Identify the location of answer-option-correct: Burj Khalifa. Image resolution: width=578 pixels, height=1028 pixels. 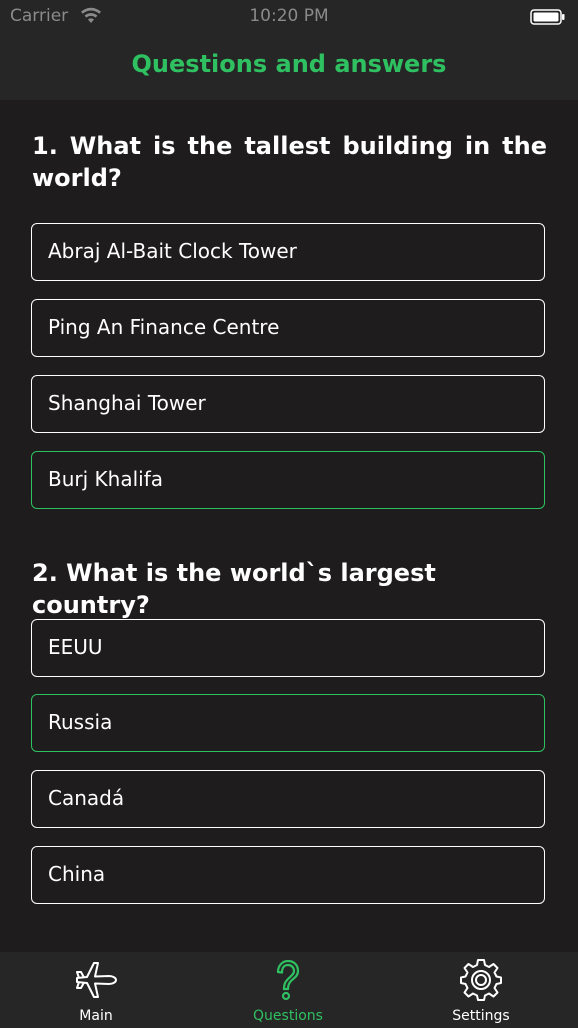
(288, 480).